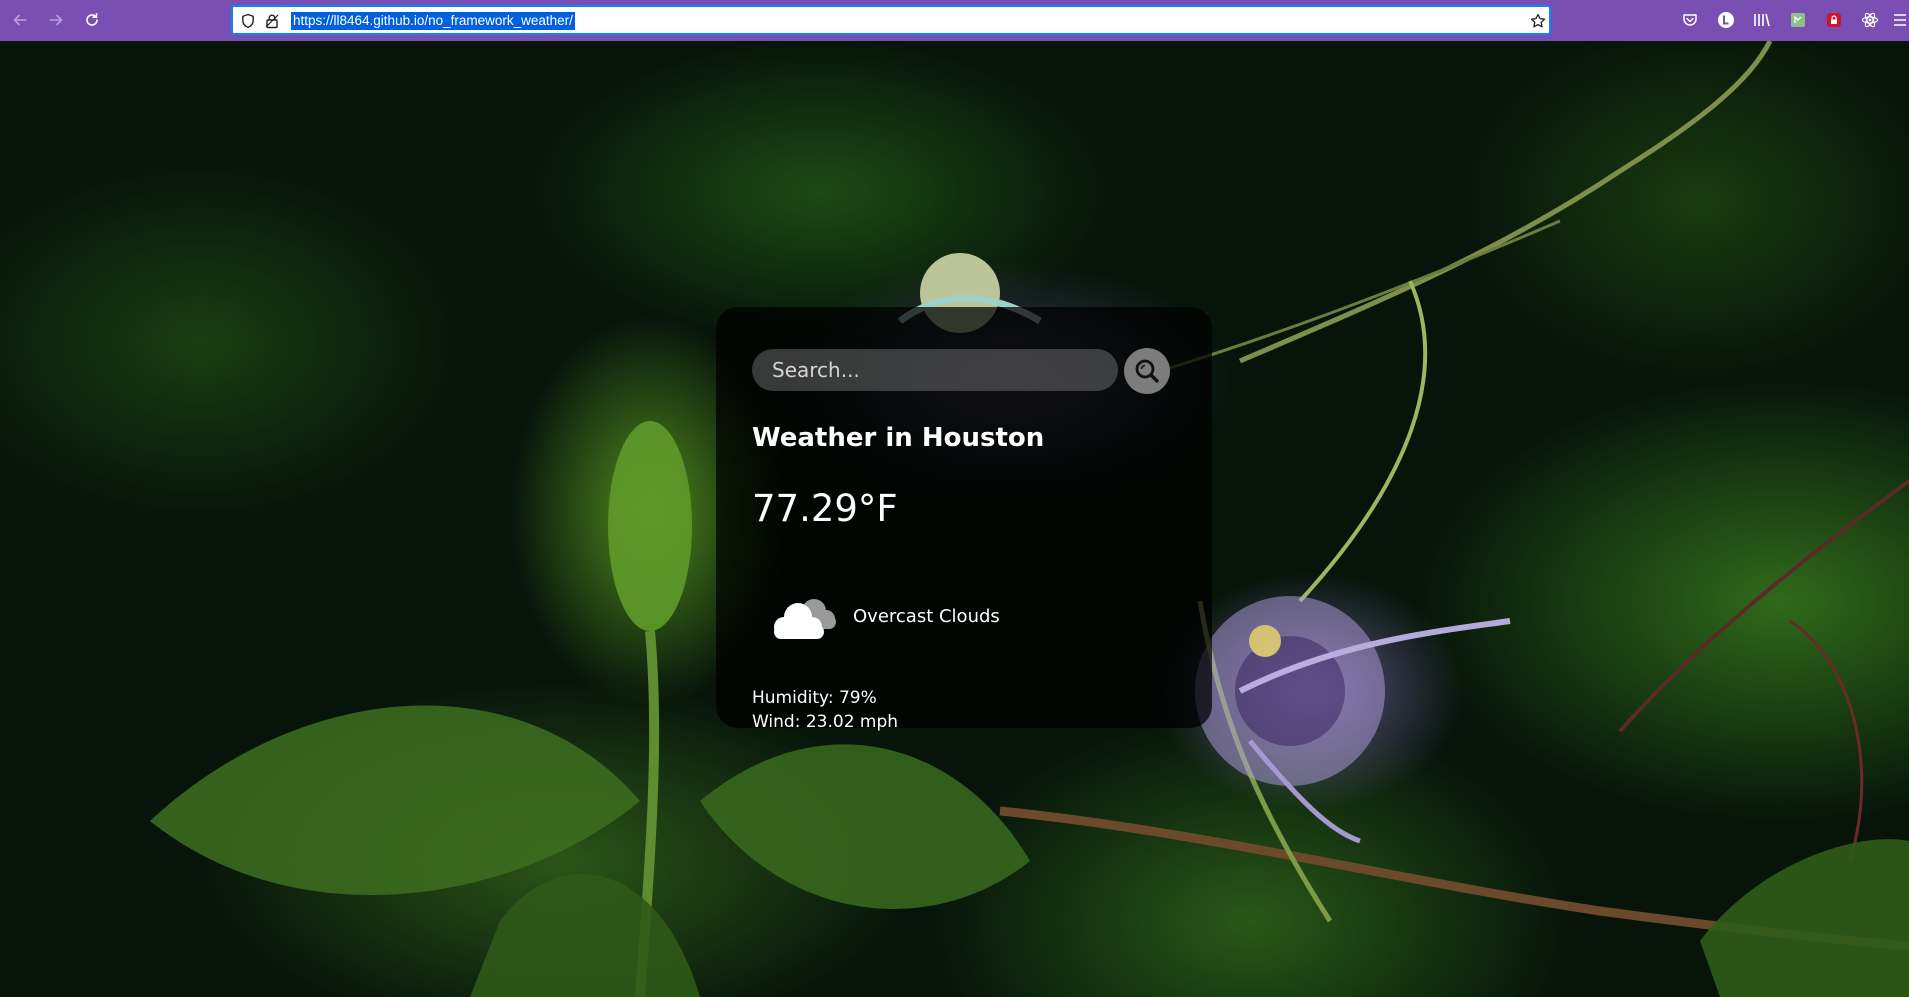  What do you see at coordinates (926, 616) in the screenshot?
I see `weather-description: Overcast Clouds` at bounding box center [926, 616].